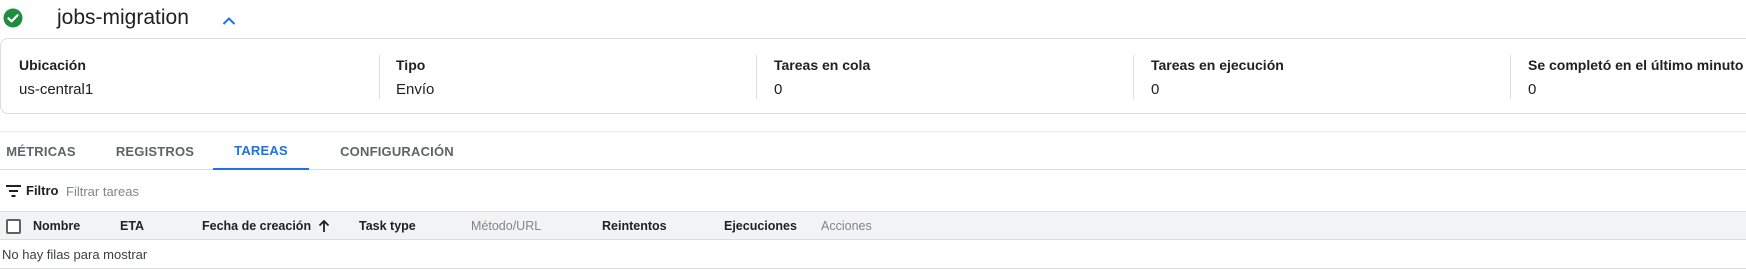  What do you see at coordinates (1532, 89) in the screenshot?
I see `info-completed-value: 0` at bounding box center [1532, 89].